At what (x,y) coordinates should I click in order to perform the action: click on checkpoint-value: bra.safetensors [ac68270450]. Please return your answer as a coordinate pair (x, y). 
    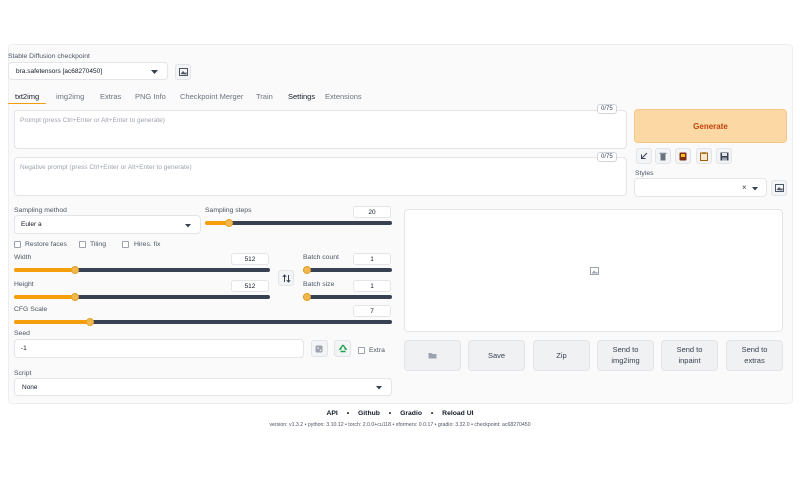
    Looking at the image, I should click on (59, 71).